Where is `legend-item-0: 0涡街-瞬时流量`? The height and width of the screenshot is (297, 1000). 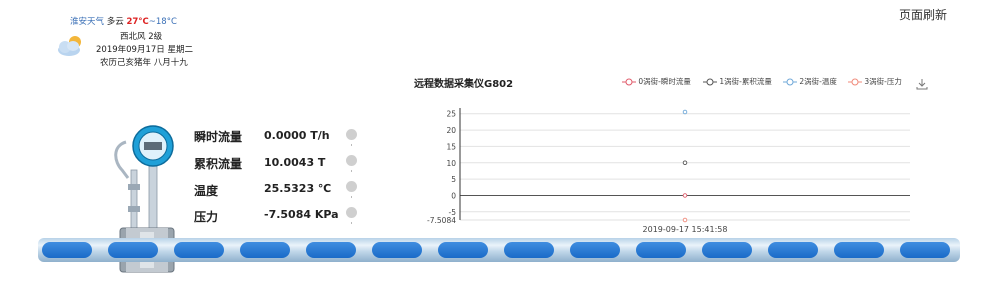 legend-item-0: 0涡街-瞬时流量 is located at coordinates (656, 81).